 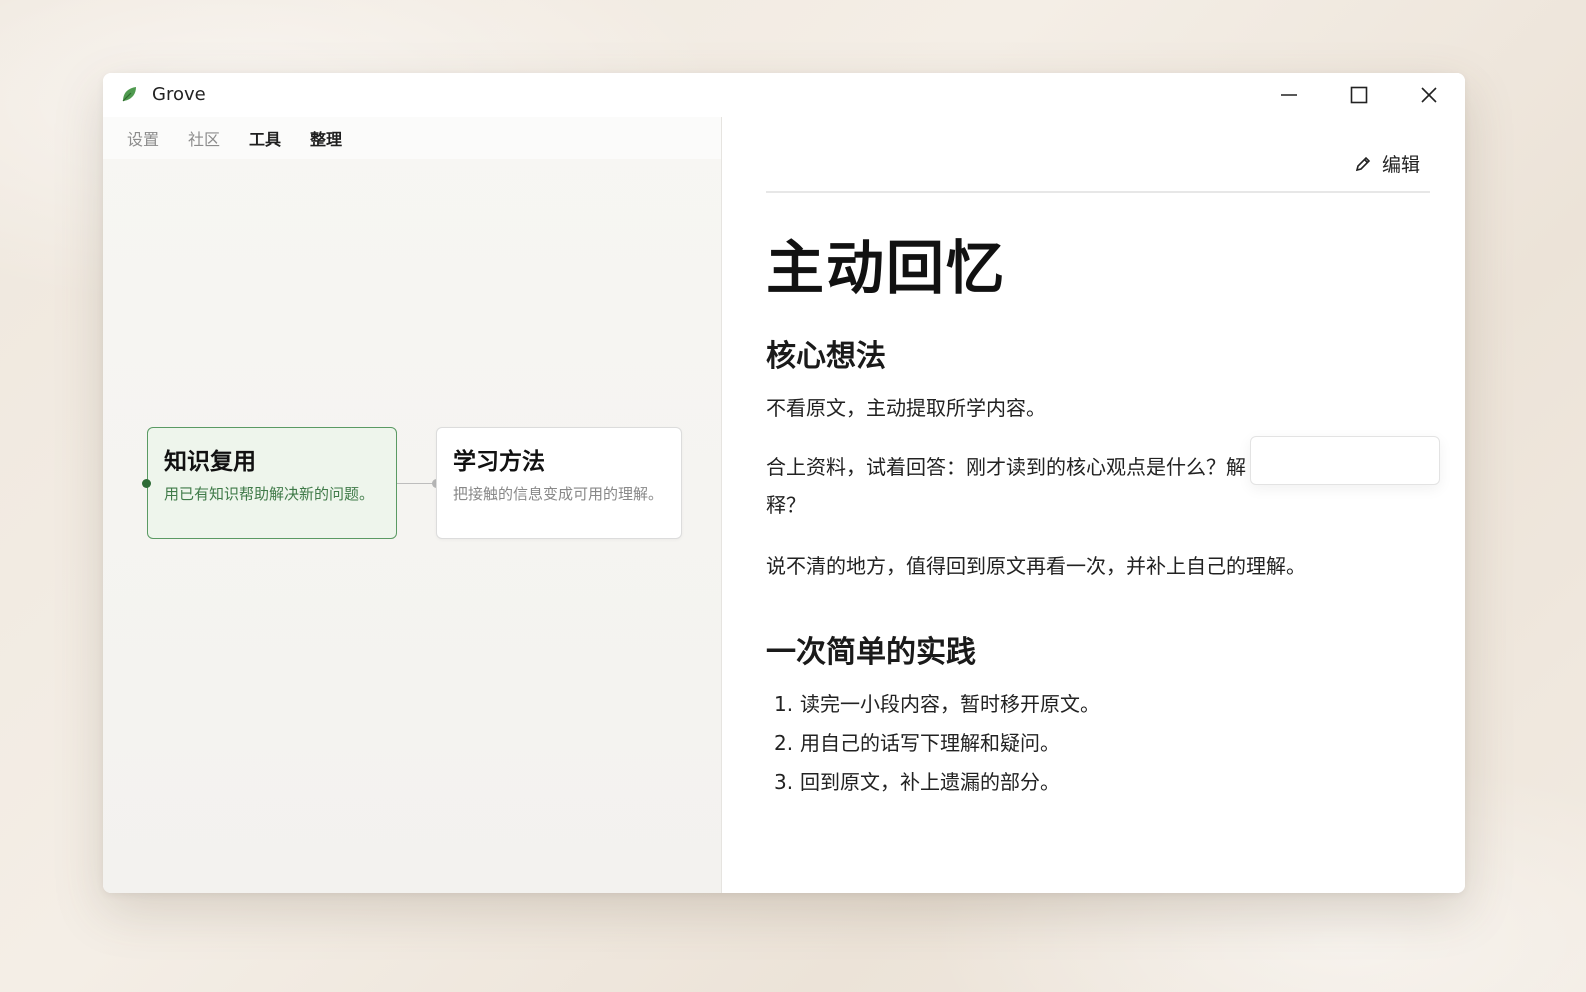 What do you see at coordinates (886, 268) in the screenshot?
I see `page-title: 主动回忆` at bounding box center [886, 268].